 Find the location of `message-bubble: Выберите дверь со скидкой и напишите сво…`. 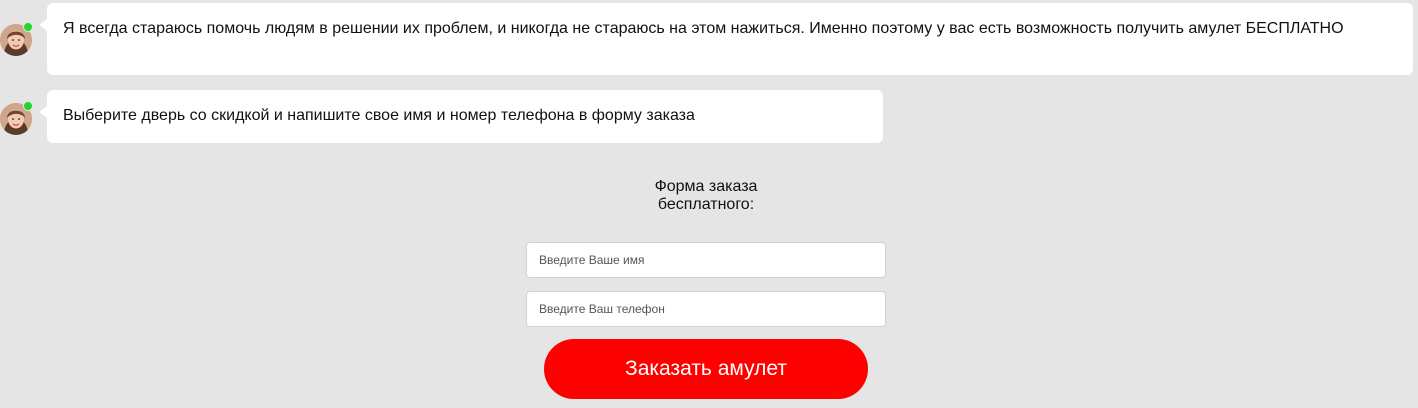

message-bubble: Выберите дверь со скидкой и напишите сво… is located at coordinates (461, 116).